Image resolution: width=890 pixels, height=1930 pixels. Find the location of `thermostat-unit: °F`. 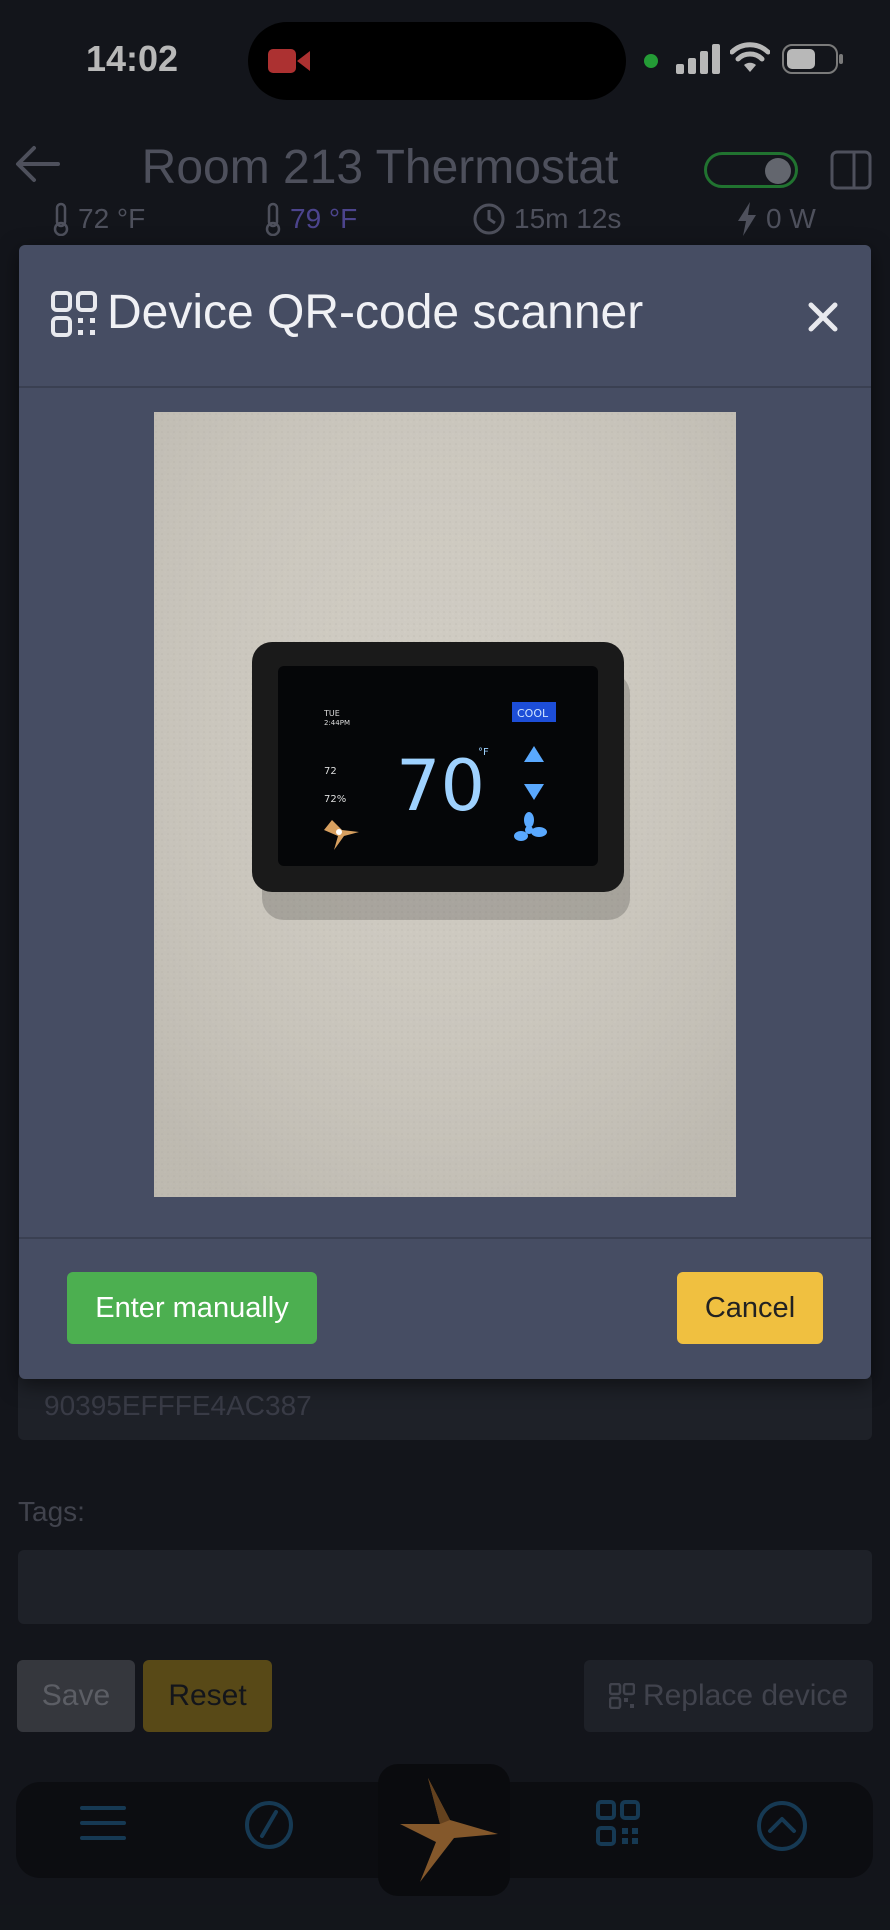

thermostat-unit: °F is located at coordinates (483, 752).